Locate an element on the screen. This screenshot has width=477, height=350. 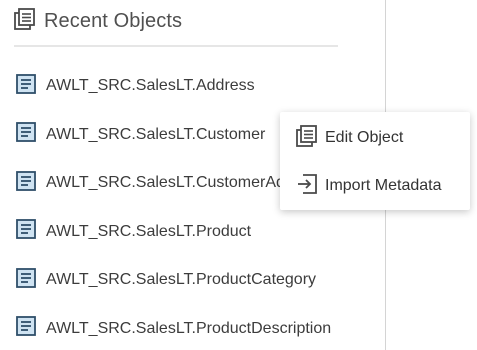
recent-object-label: AWLT_SRC.SalesLT.Product is located at coordinates (149, 231).